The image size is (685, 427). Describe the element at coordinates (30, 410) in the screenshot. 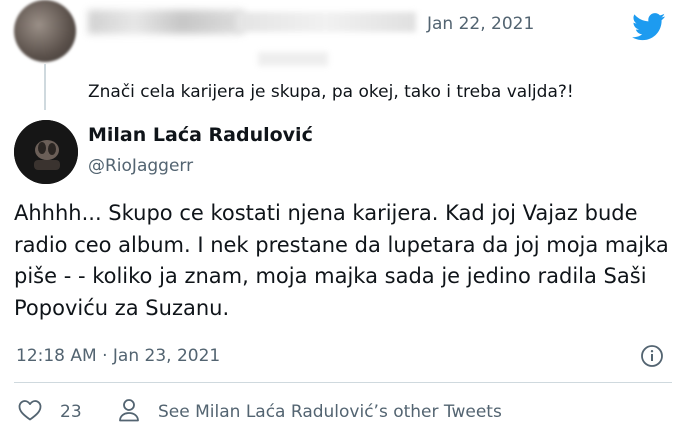

I see `heart-icon` at that location.